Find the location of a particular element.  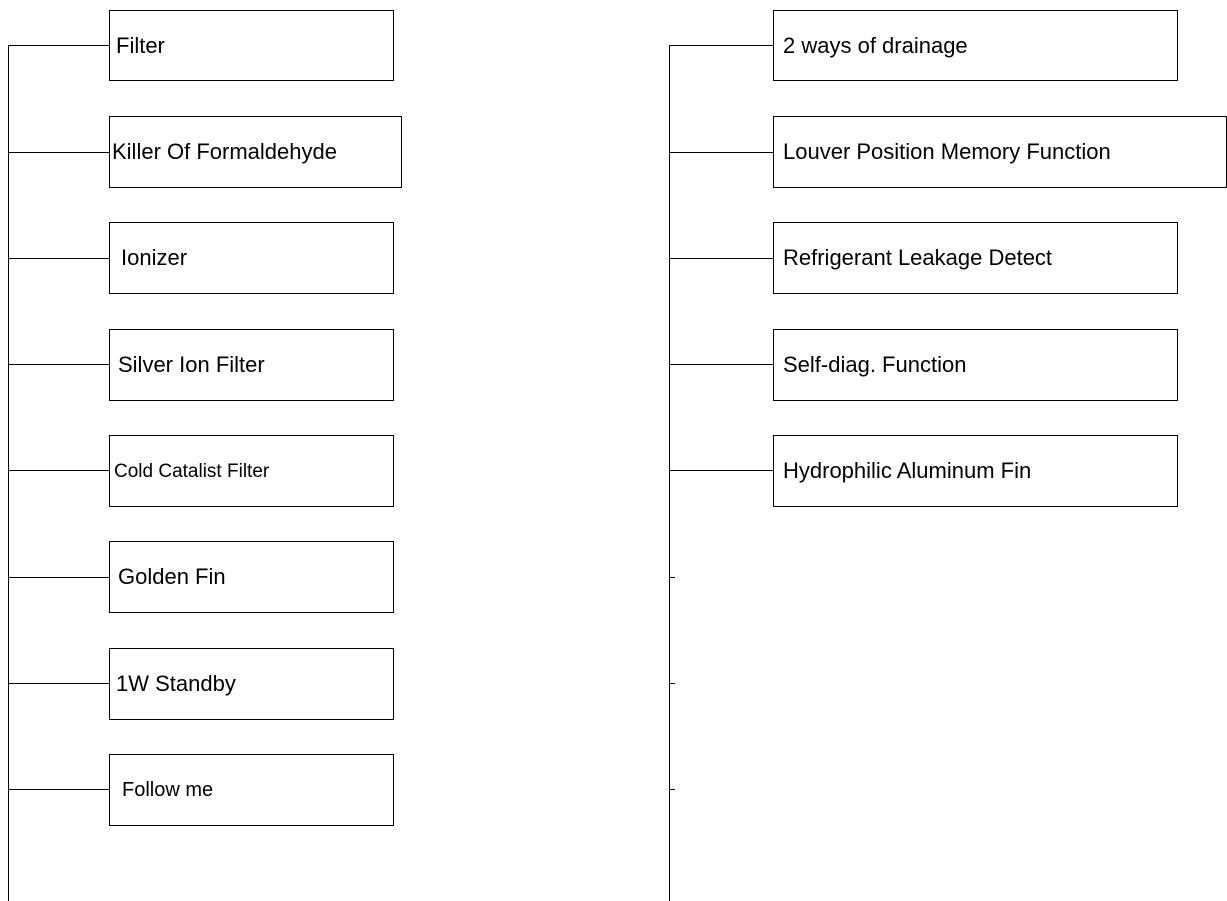

feature-box-follow-me: Follow me is located at coordinates (251, 790).